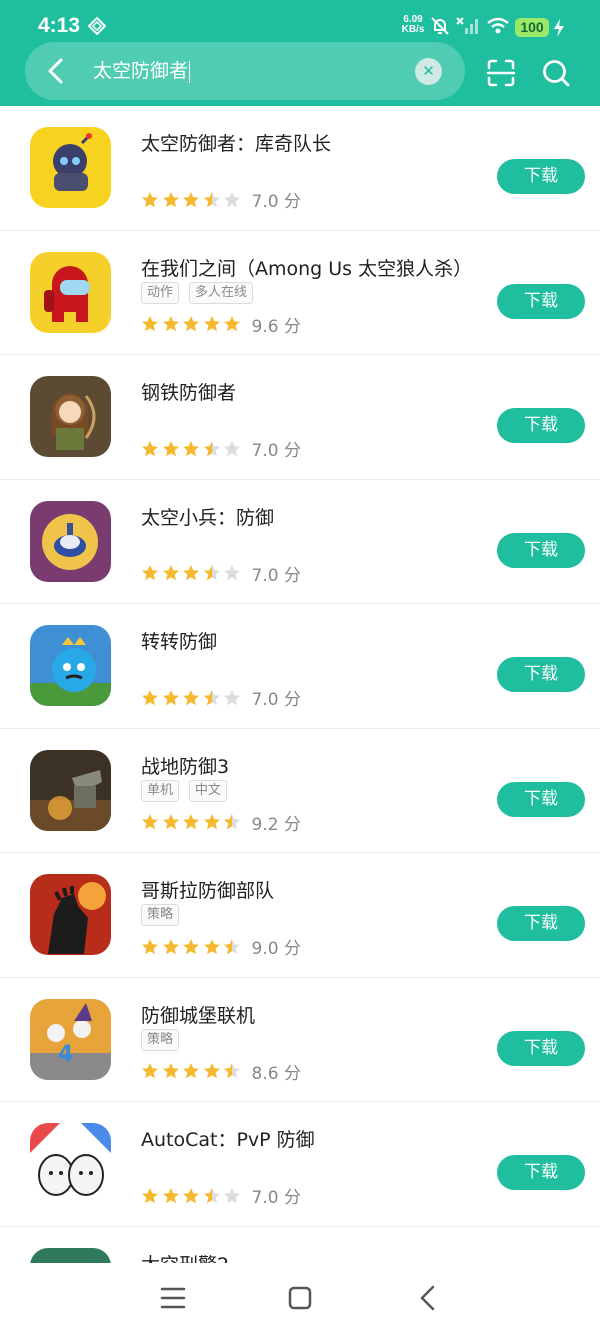 The height and width of the screenshot is (1333, 600). I want to click on app-list-item: 转转防御 7.0 分 下载, so click(300, 666).